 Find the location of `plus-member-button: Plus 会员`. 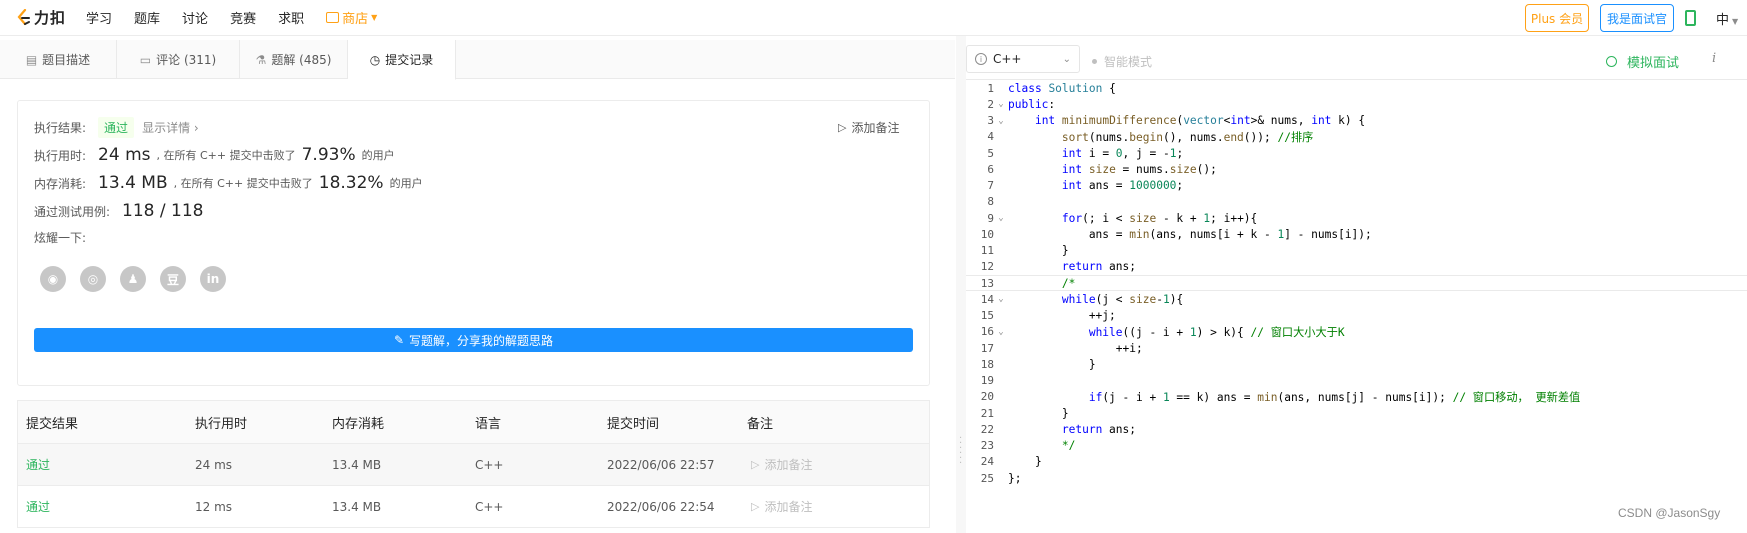

plus-member-button: Plus 会员 is located at coordinates (1557, 18).